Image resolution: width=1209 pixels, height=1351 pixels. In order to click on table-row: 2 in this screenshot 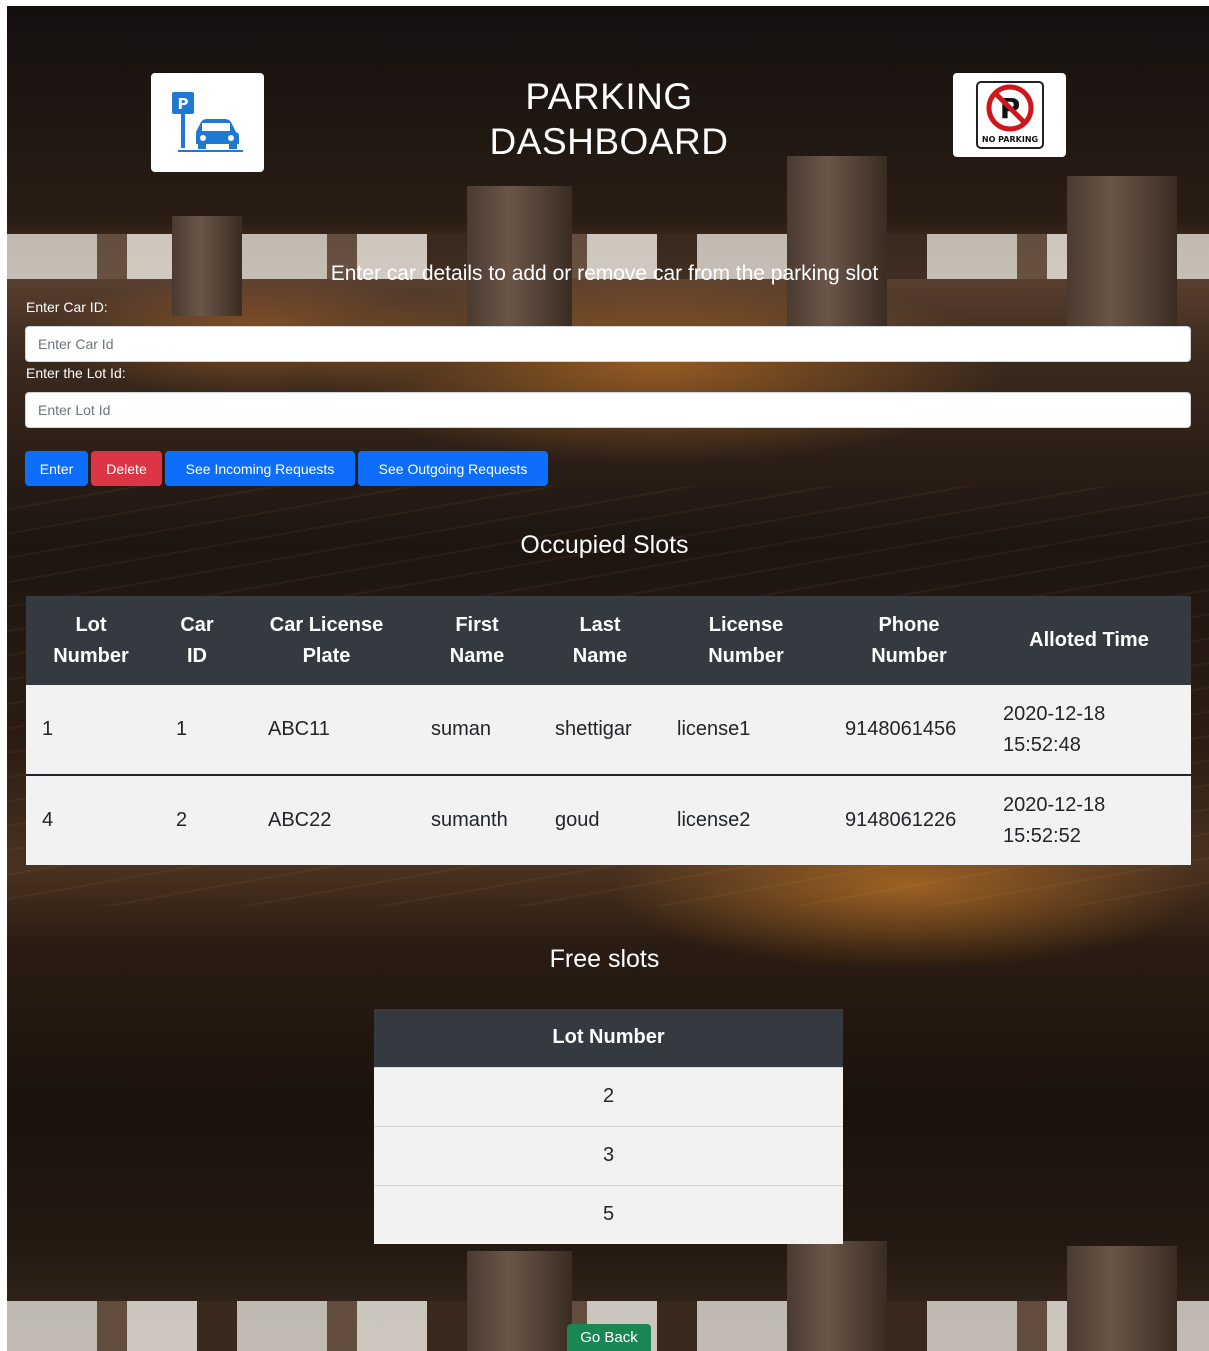, I will do `click(608, 1096)`.